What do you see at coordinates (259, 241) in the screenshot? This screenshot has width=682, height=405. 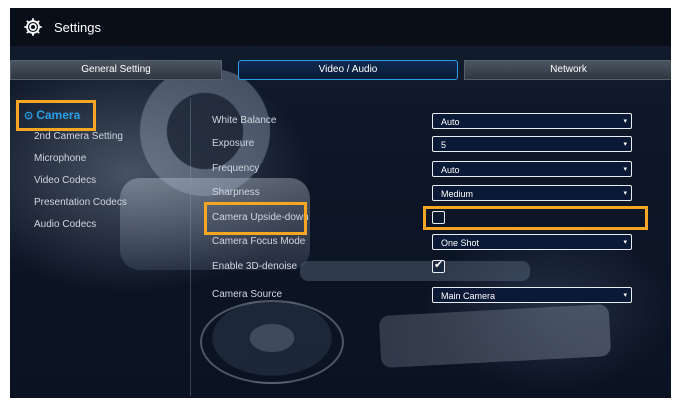 I see `setting-label: Camera Focus Mode` at bounding box center [259, 241].